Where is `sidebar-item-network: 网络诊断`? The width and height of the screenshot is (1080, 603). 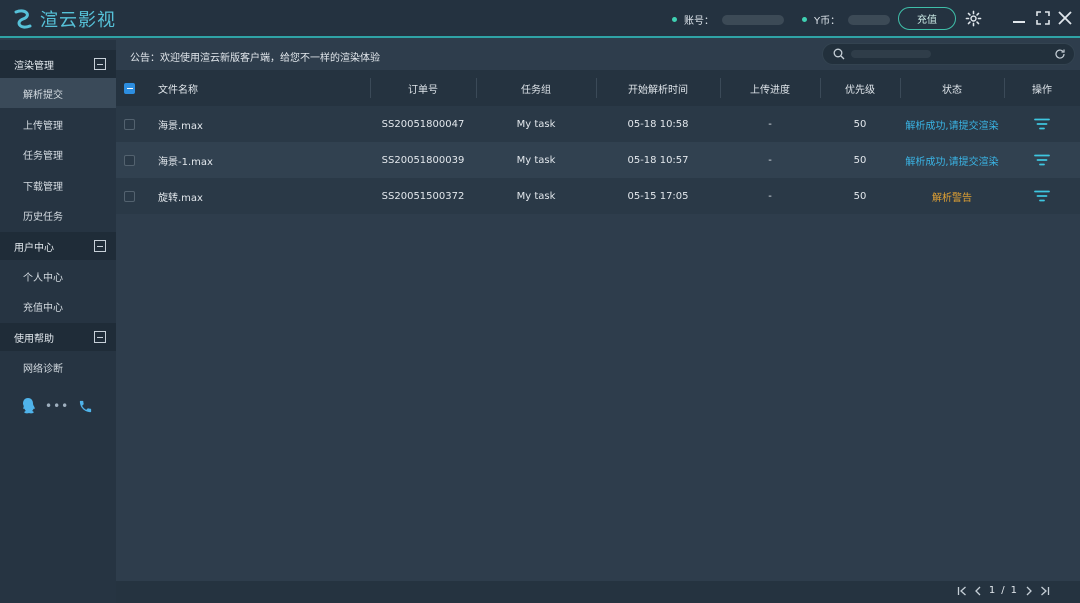 sidebar-item-network: 网络诊断 is located at coordinates (58, 367).